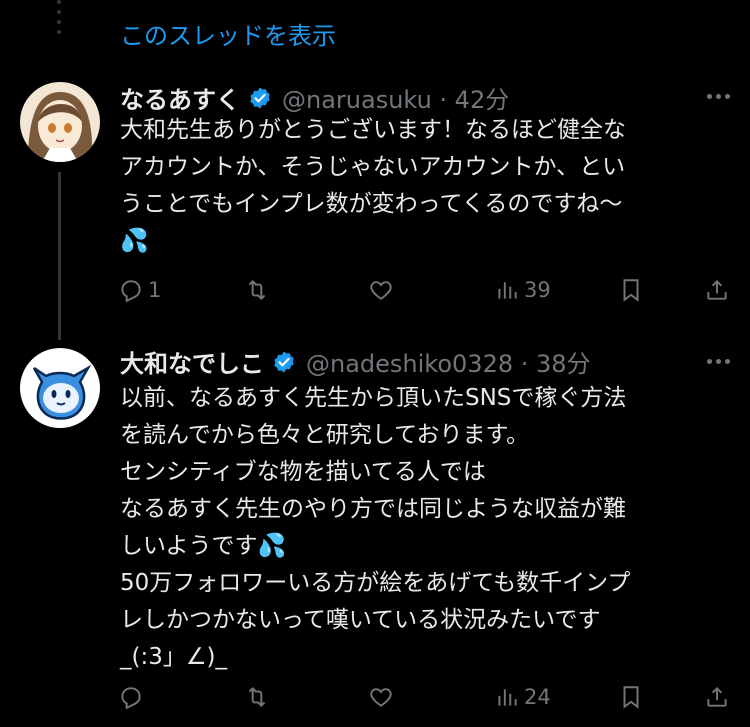 This screenshot has width=750, height=727. Describe the element at coordinates (448, 361) in the screenshot. I see `handle-and-time: @nadeshiko0328 · 38分` at that location.